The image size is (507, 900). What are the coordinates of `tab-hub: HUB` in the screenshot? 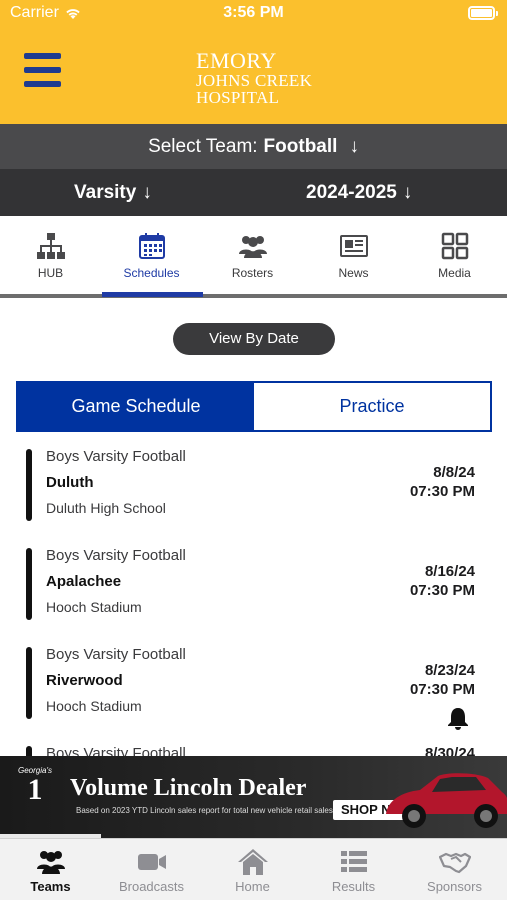 It's located at (50, 255).